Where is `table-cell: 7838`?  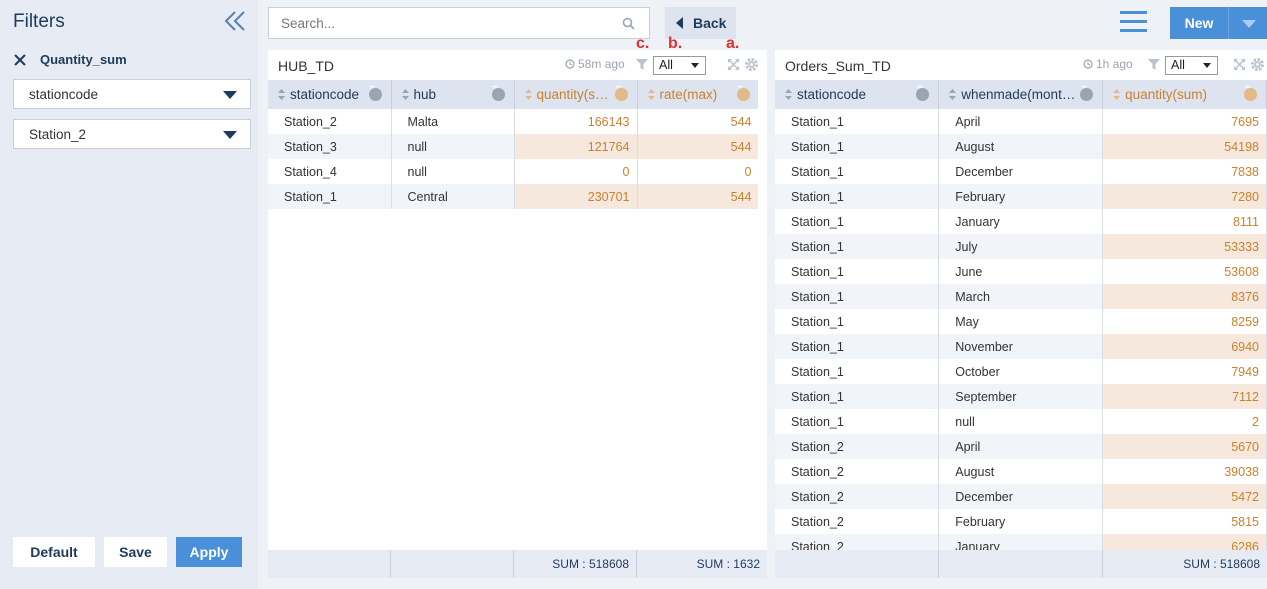
table-cell: 7838 is located at coordinates (1184, 171).